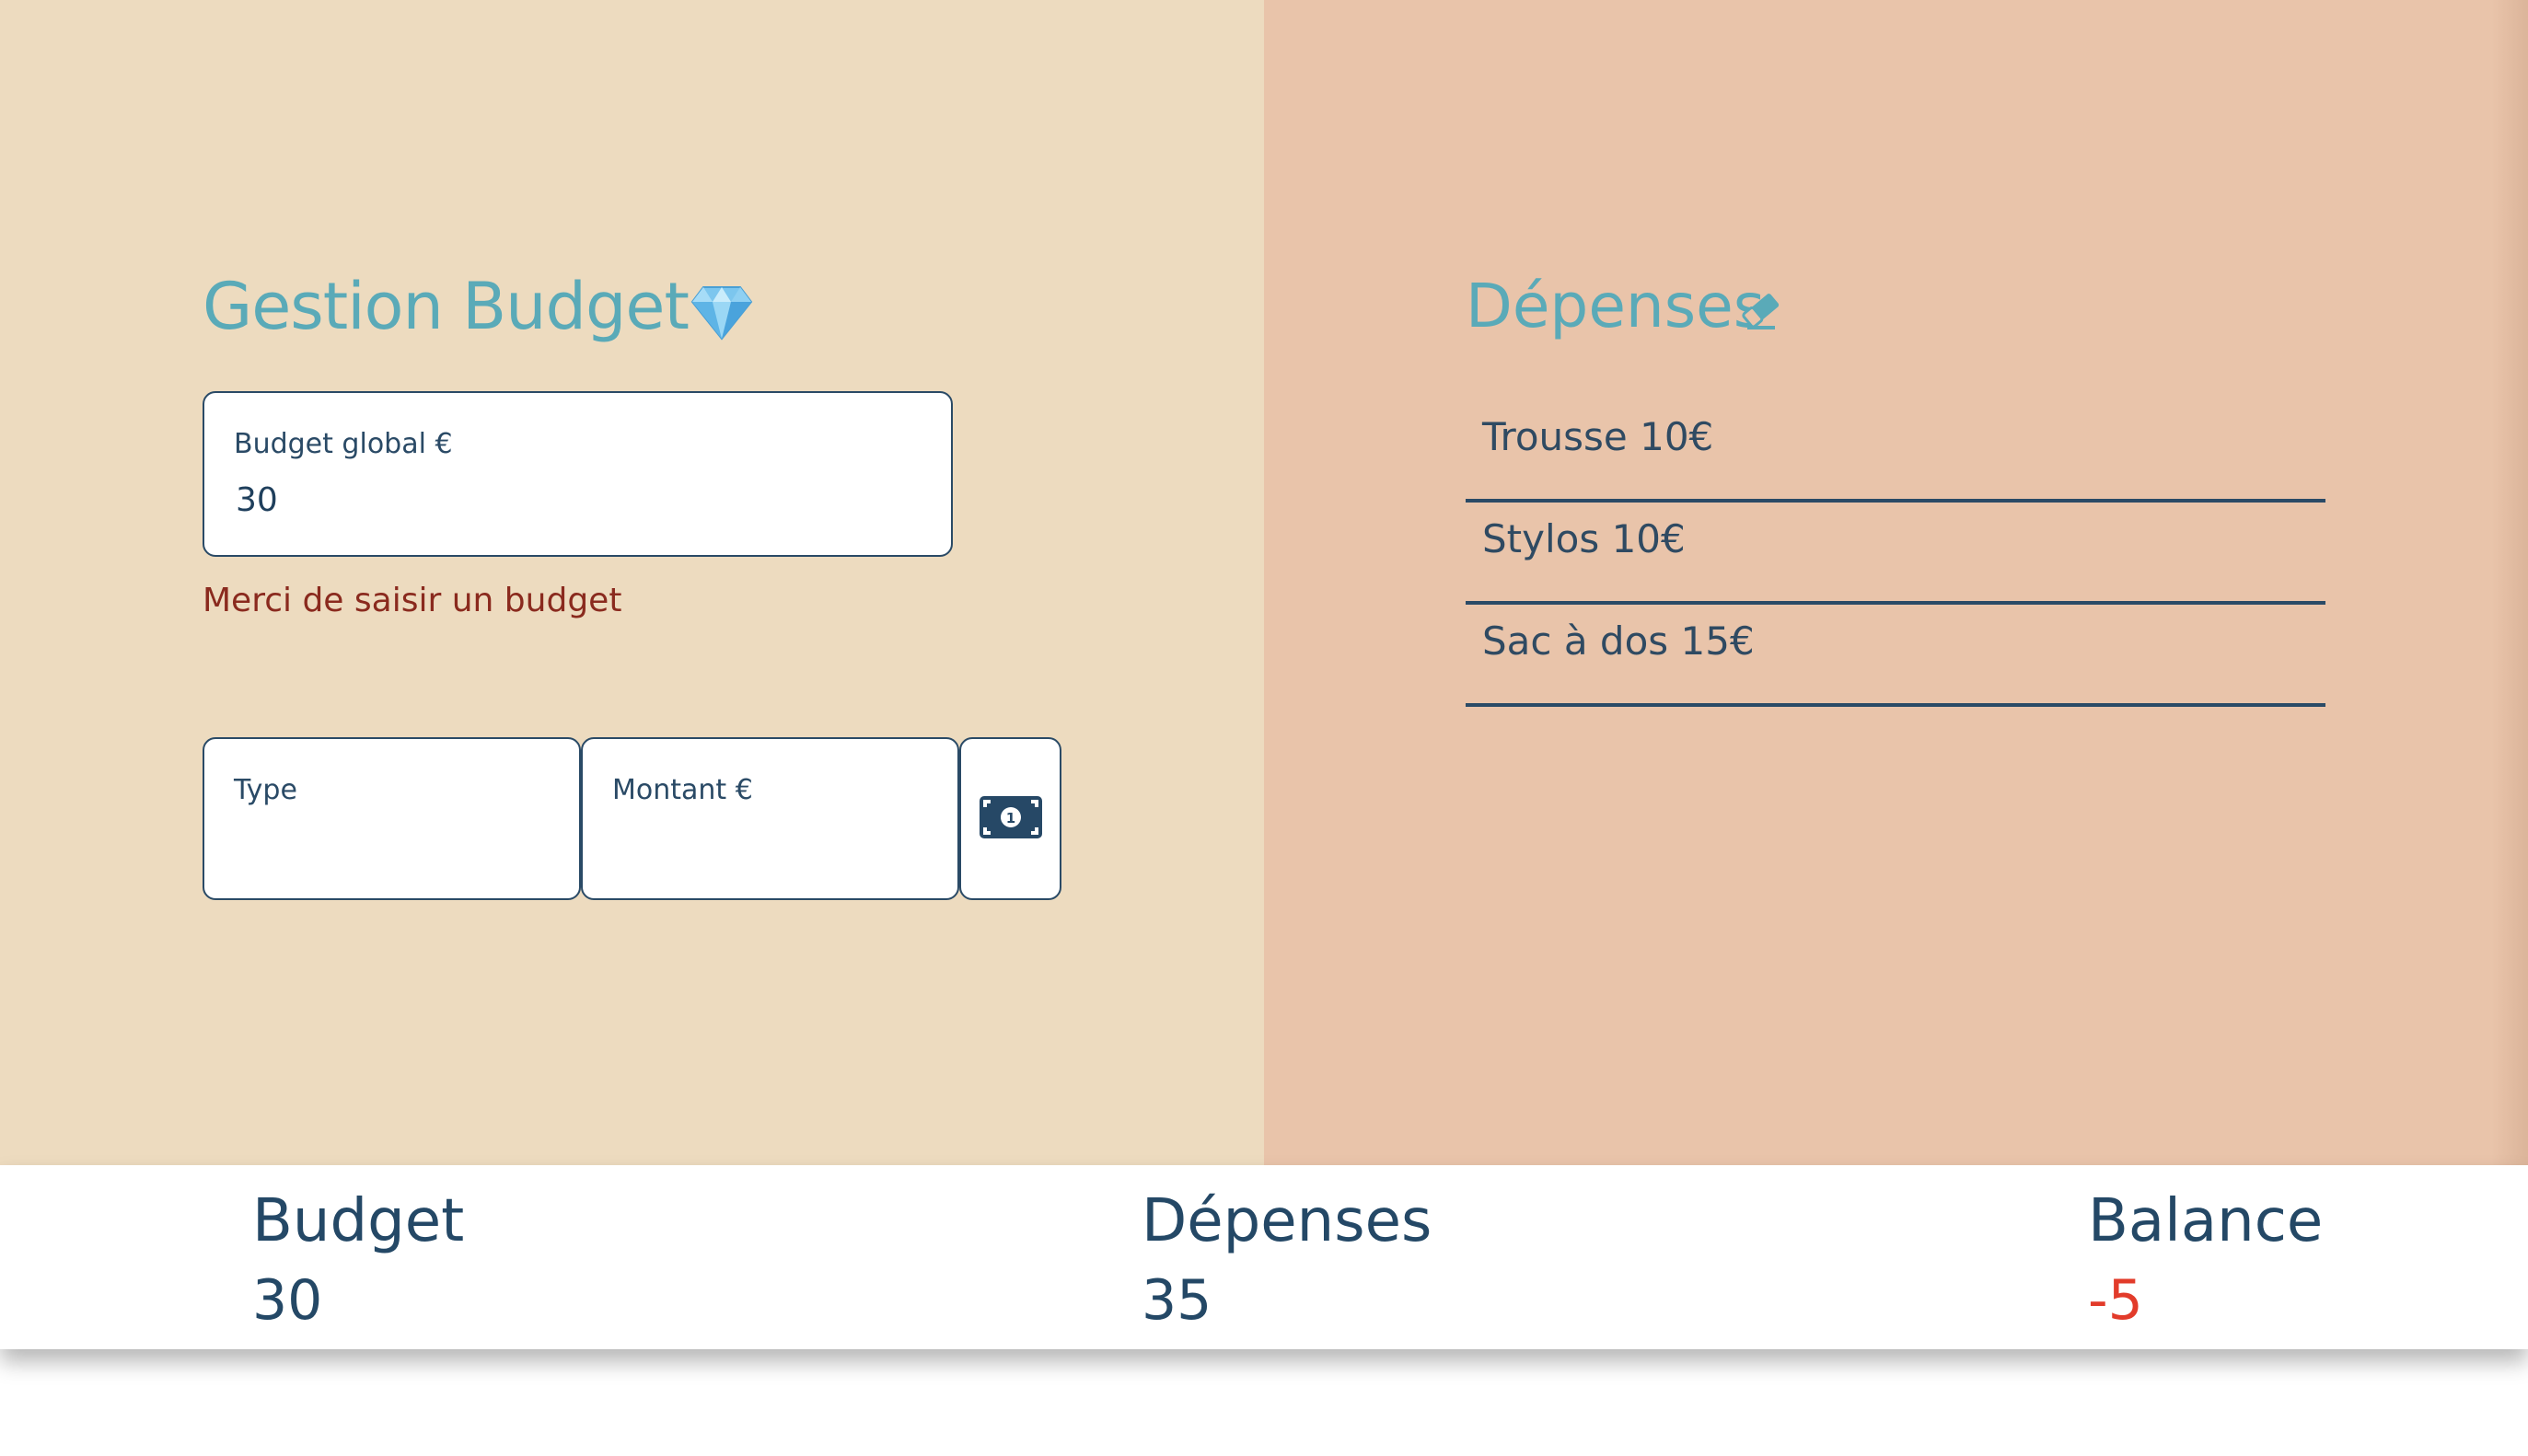  I want to click on add-expense-button: 1, so click(1010, 818).